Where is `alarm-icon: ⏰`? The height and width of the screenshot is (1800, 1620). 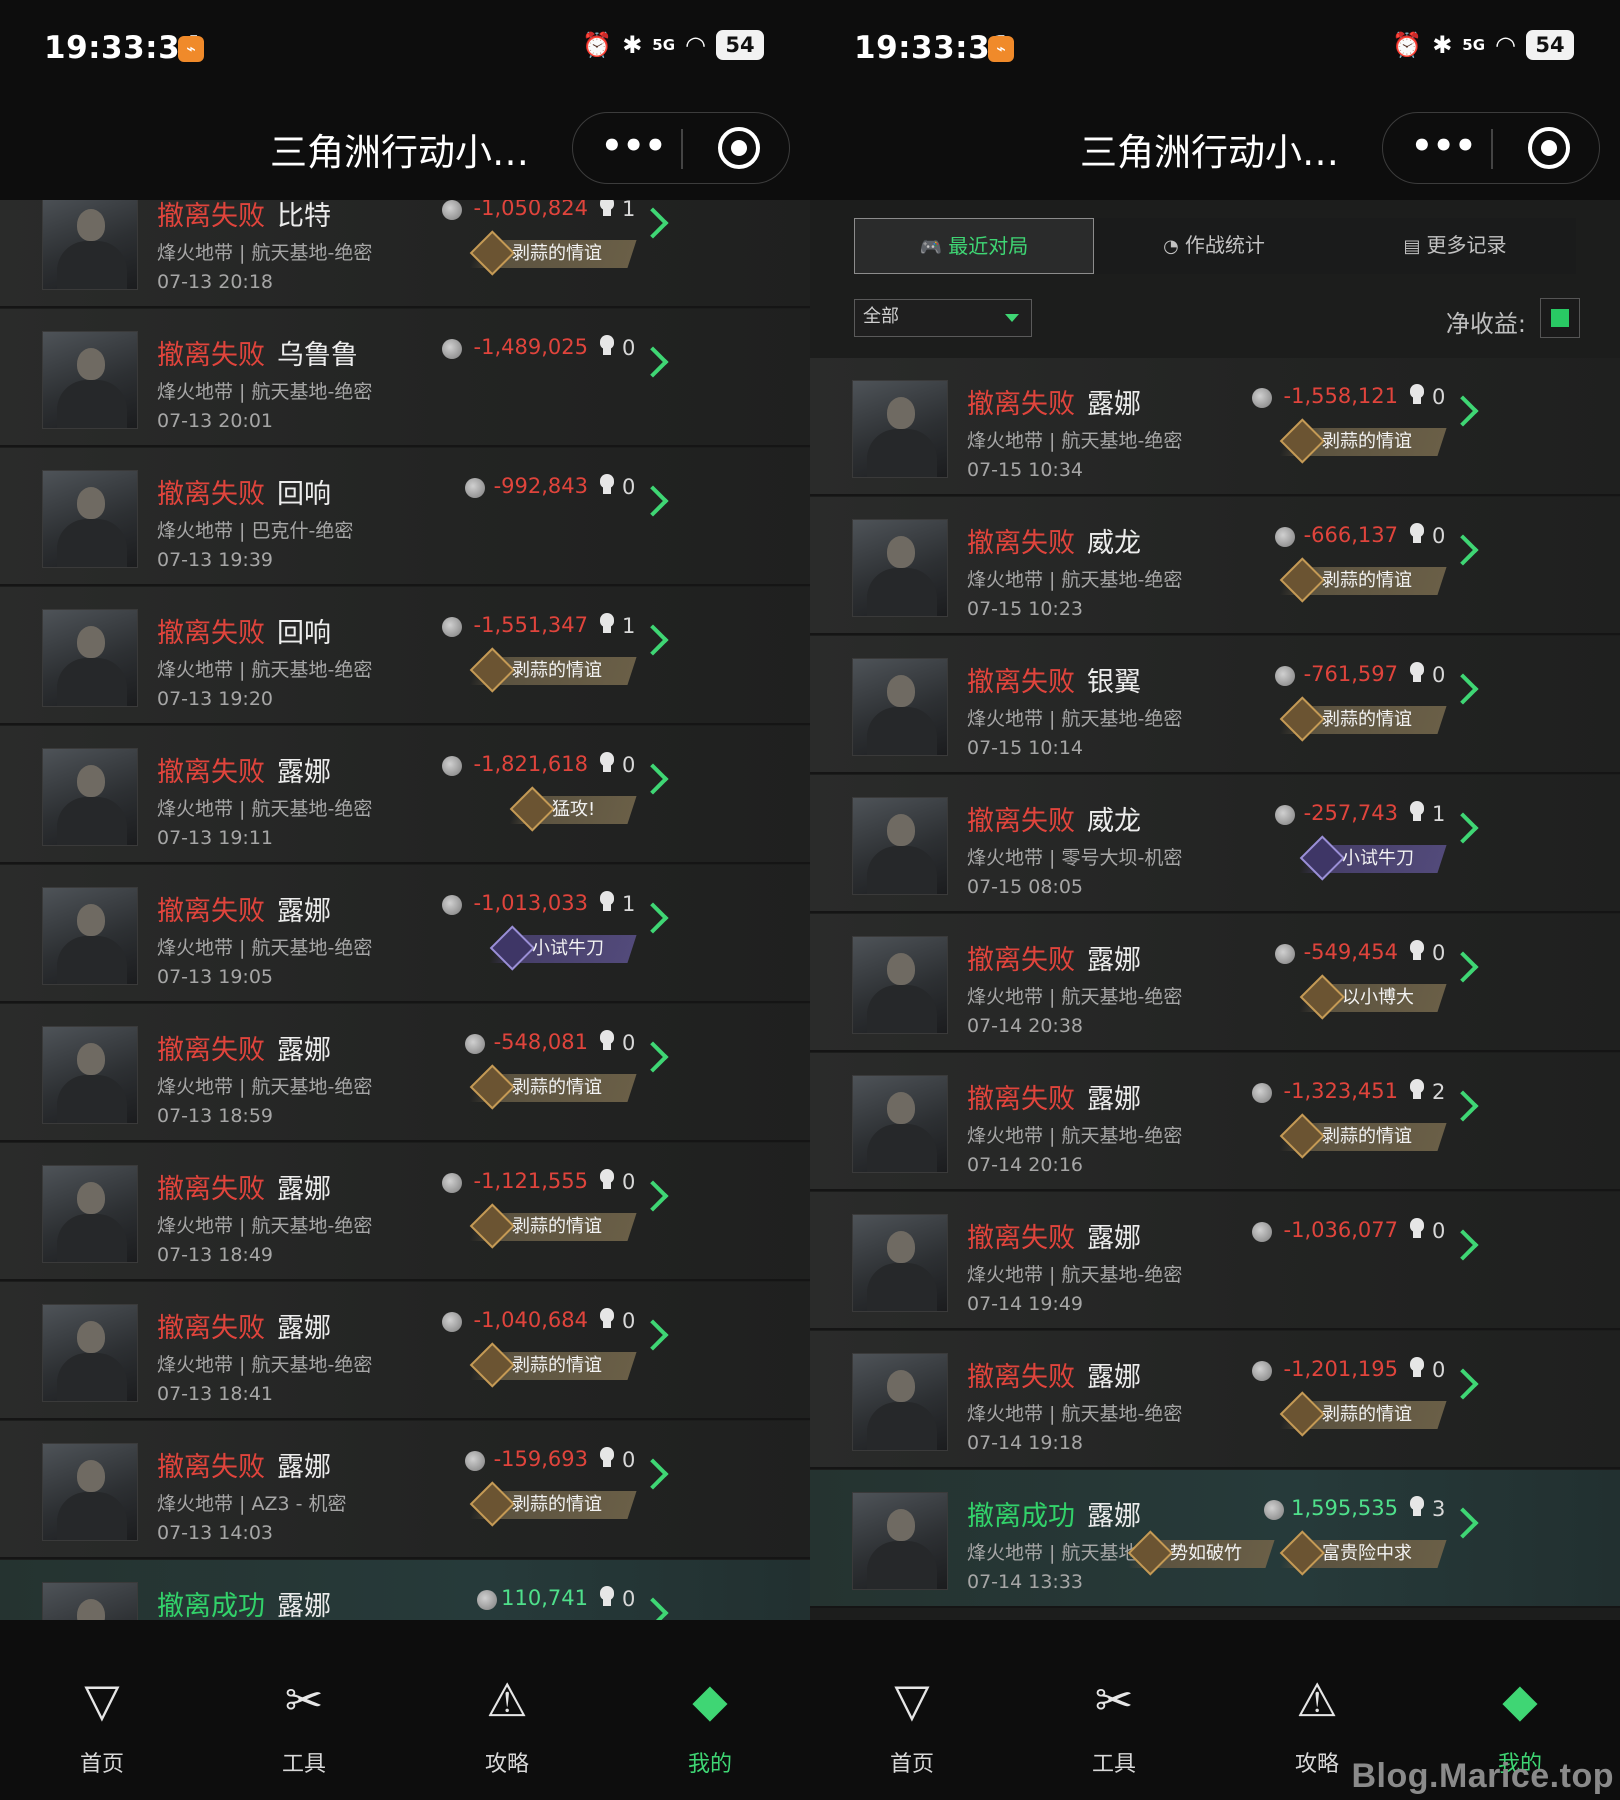
alarm-icon: ⏰ is located at coordinates (597, 45).